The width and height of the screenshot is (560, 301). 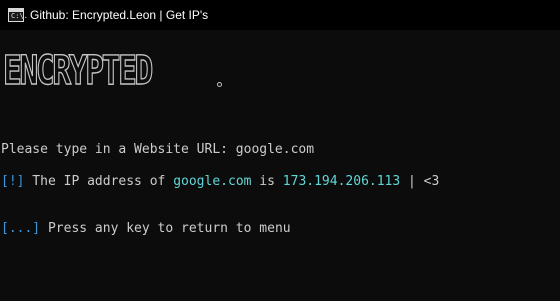 What do you see at coordinates (267, 181) in the screenshot?
I see `result-middle: is` at bounding box center [267, 181].